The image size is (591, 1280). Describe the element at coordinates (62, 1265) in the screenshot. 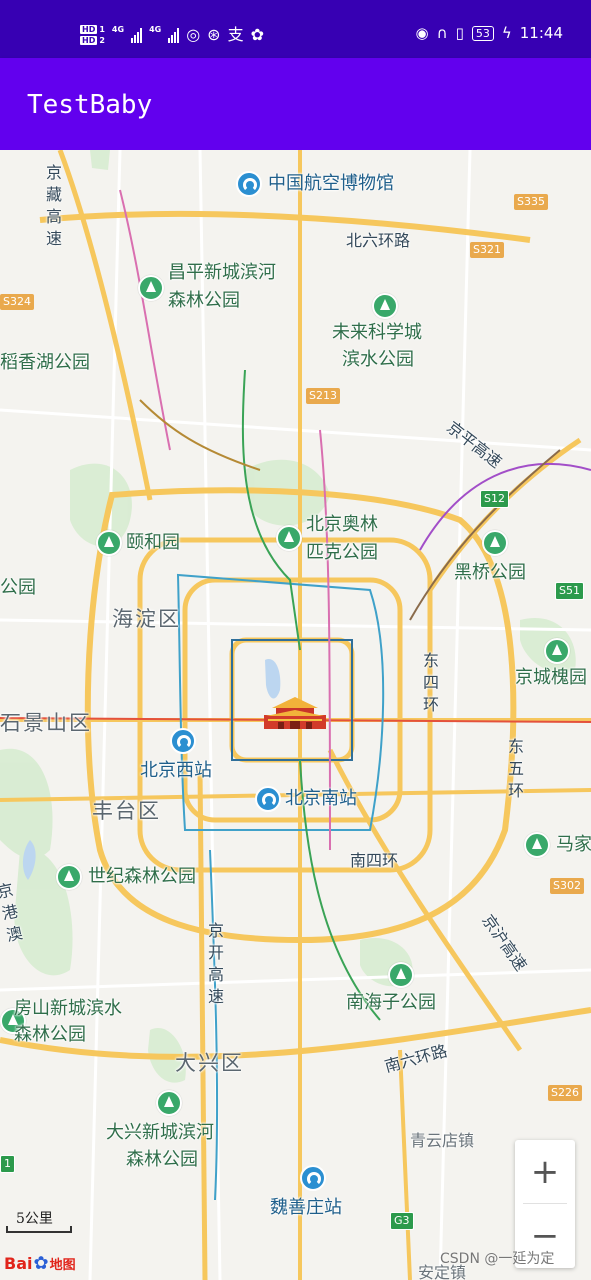

I see `baidu-logo-map-text: 地图` at that location.